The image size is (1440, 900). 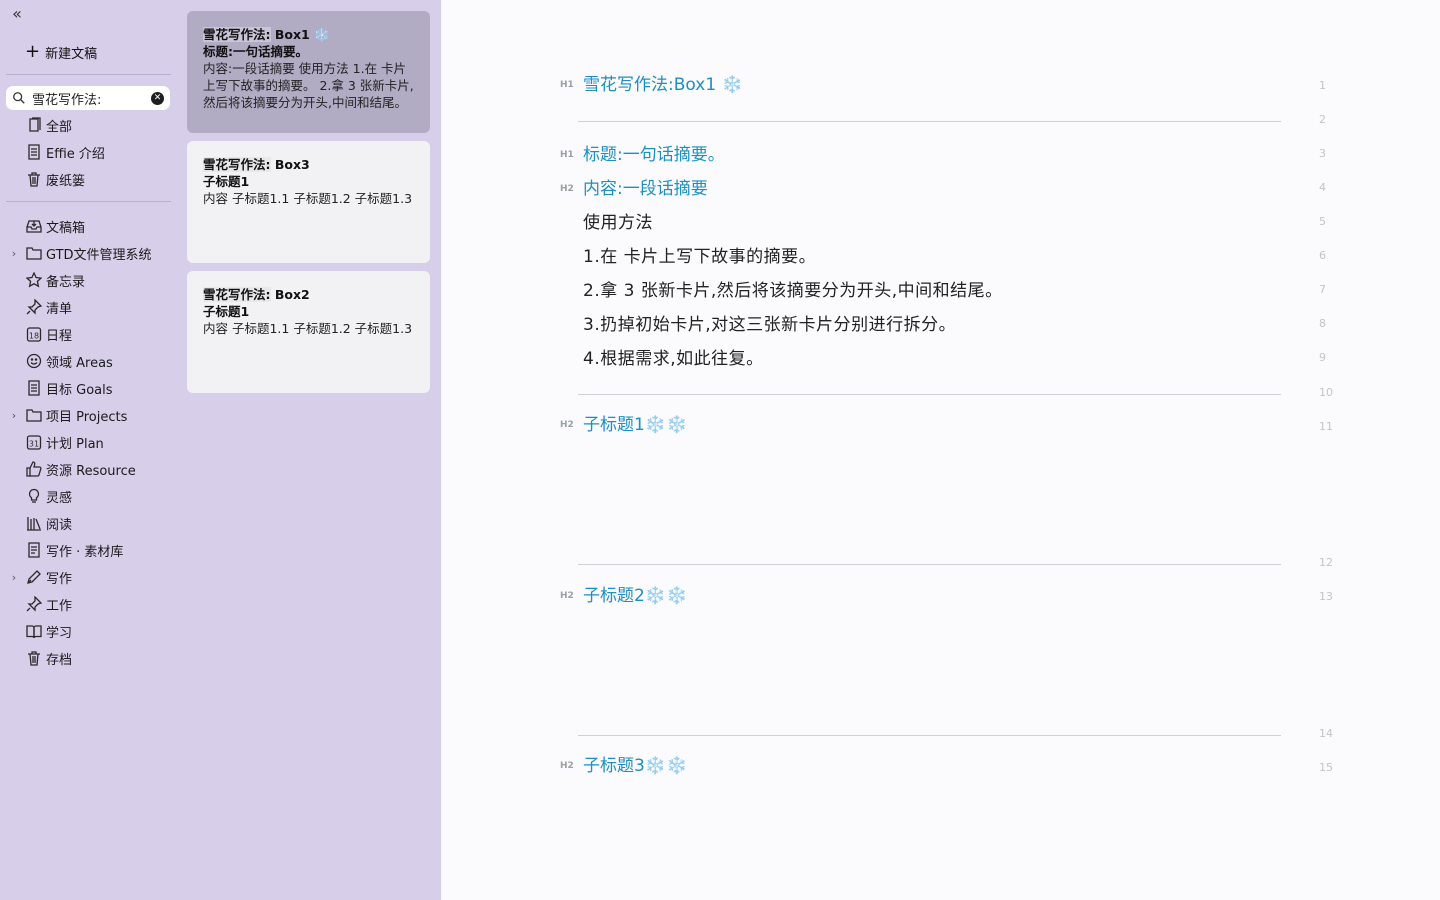 What do you see at coordinates (33, 550) in the screenshot?
I see `notes-icon` at bounding box center [33, 550].